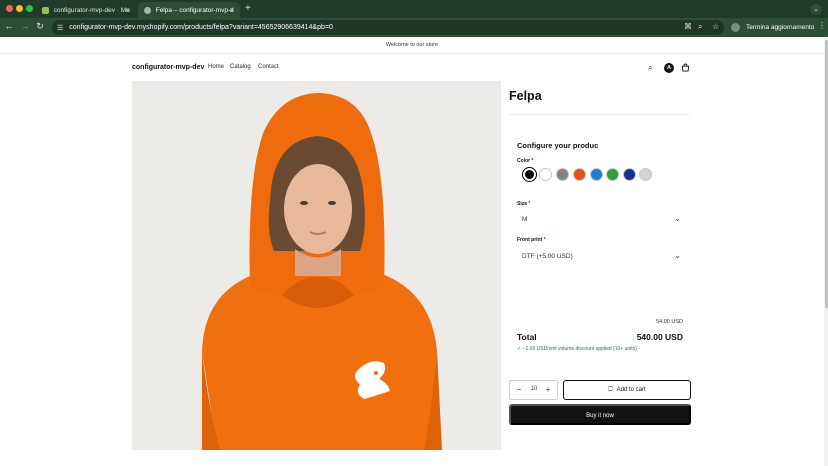 The width and height of the screenshot is (828, 466). Describe the element at coordinates (147, 10) in the screenshot. I see `globe-icon` at that location.